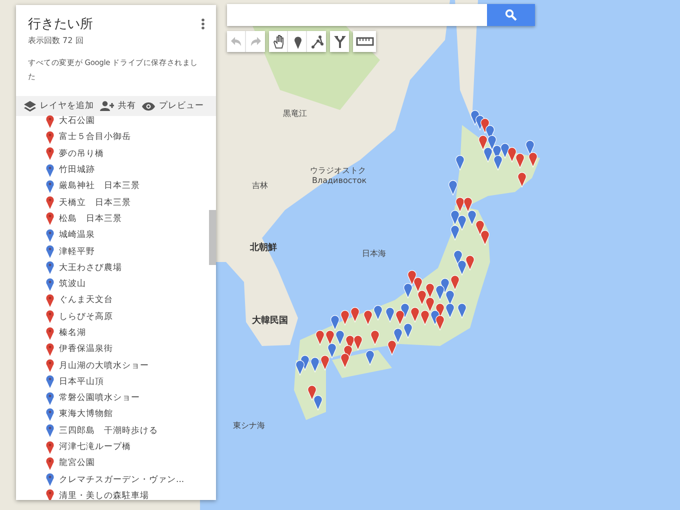 This screenshot has height=510, width=680. I want to click on search-field, so click(381, 15).